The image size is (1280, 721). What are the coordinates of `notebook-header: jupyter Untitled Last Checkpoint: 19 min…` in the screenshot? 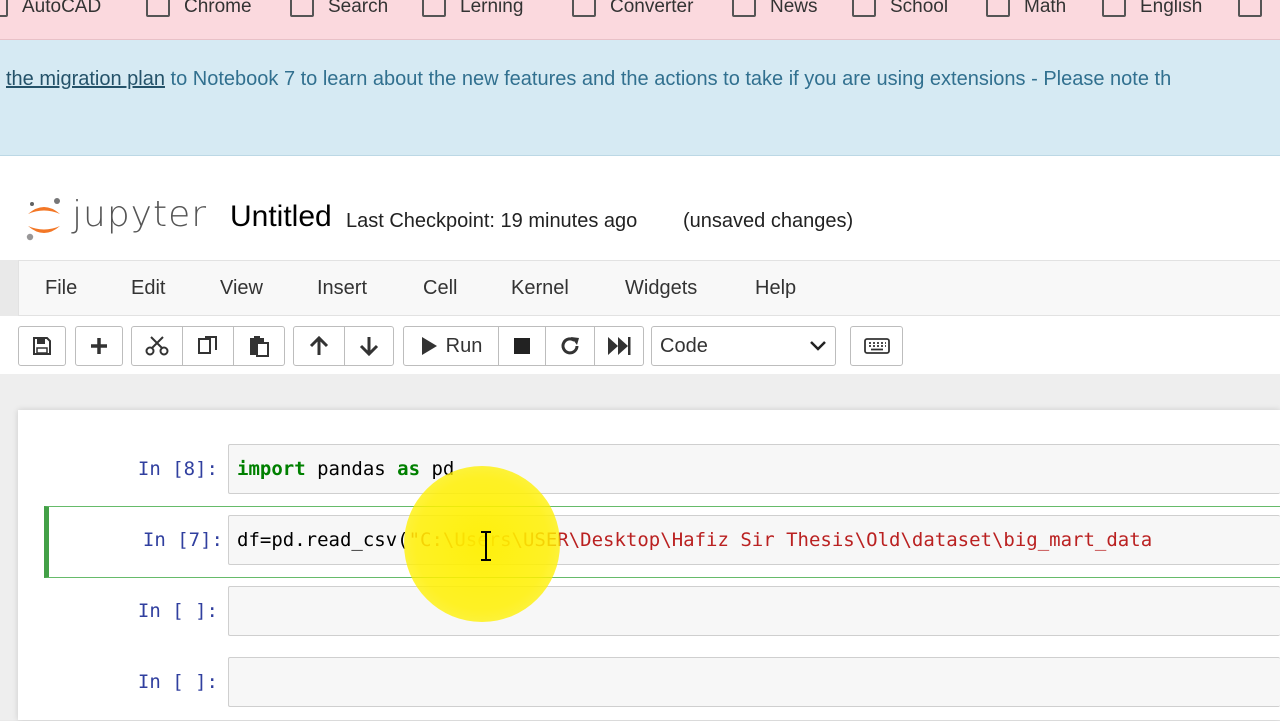 It's located at (640, 208).